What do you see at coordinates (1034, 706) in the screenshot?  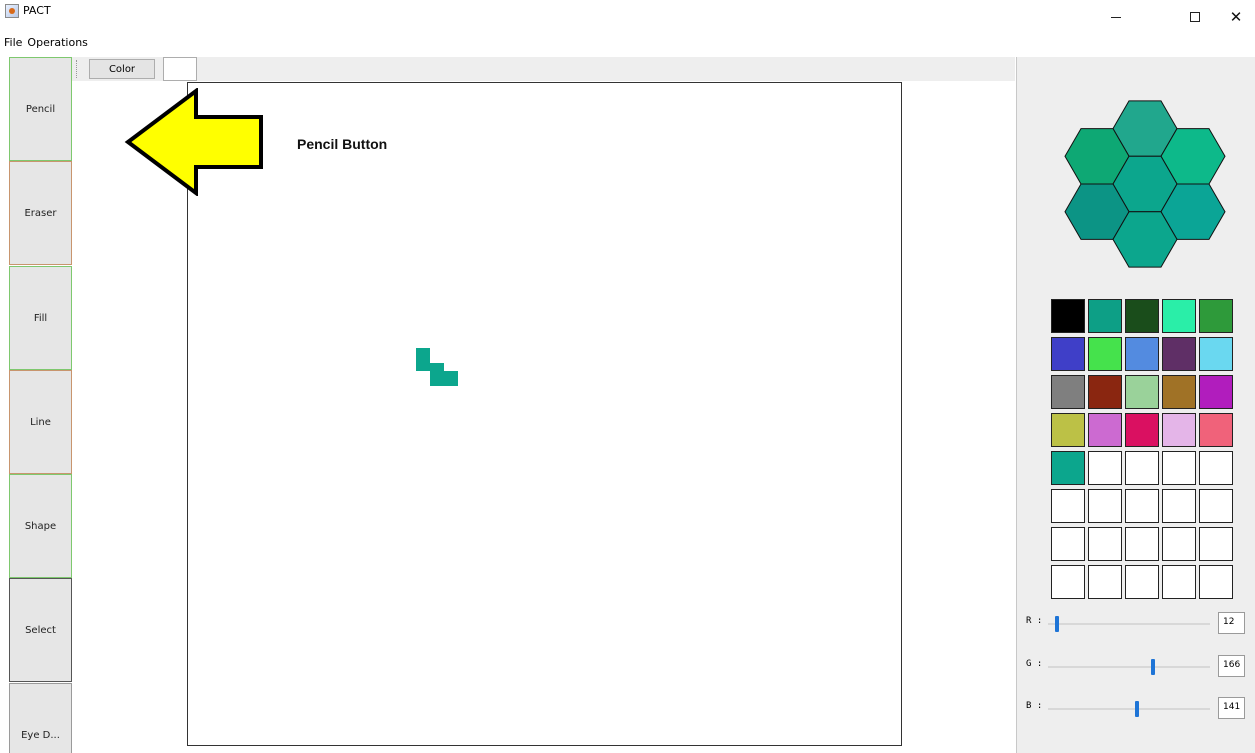 I see `blue-label: B :` at bounding box center [1034, 706].